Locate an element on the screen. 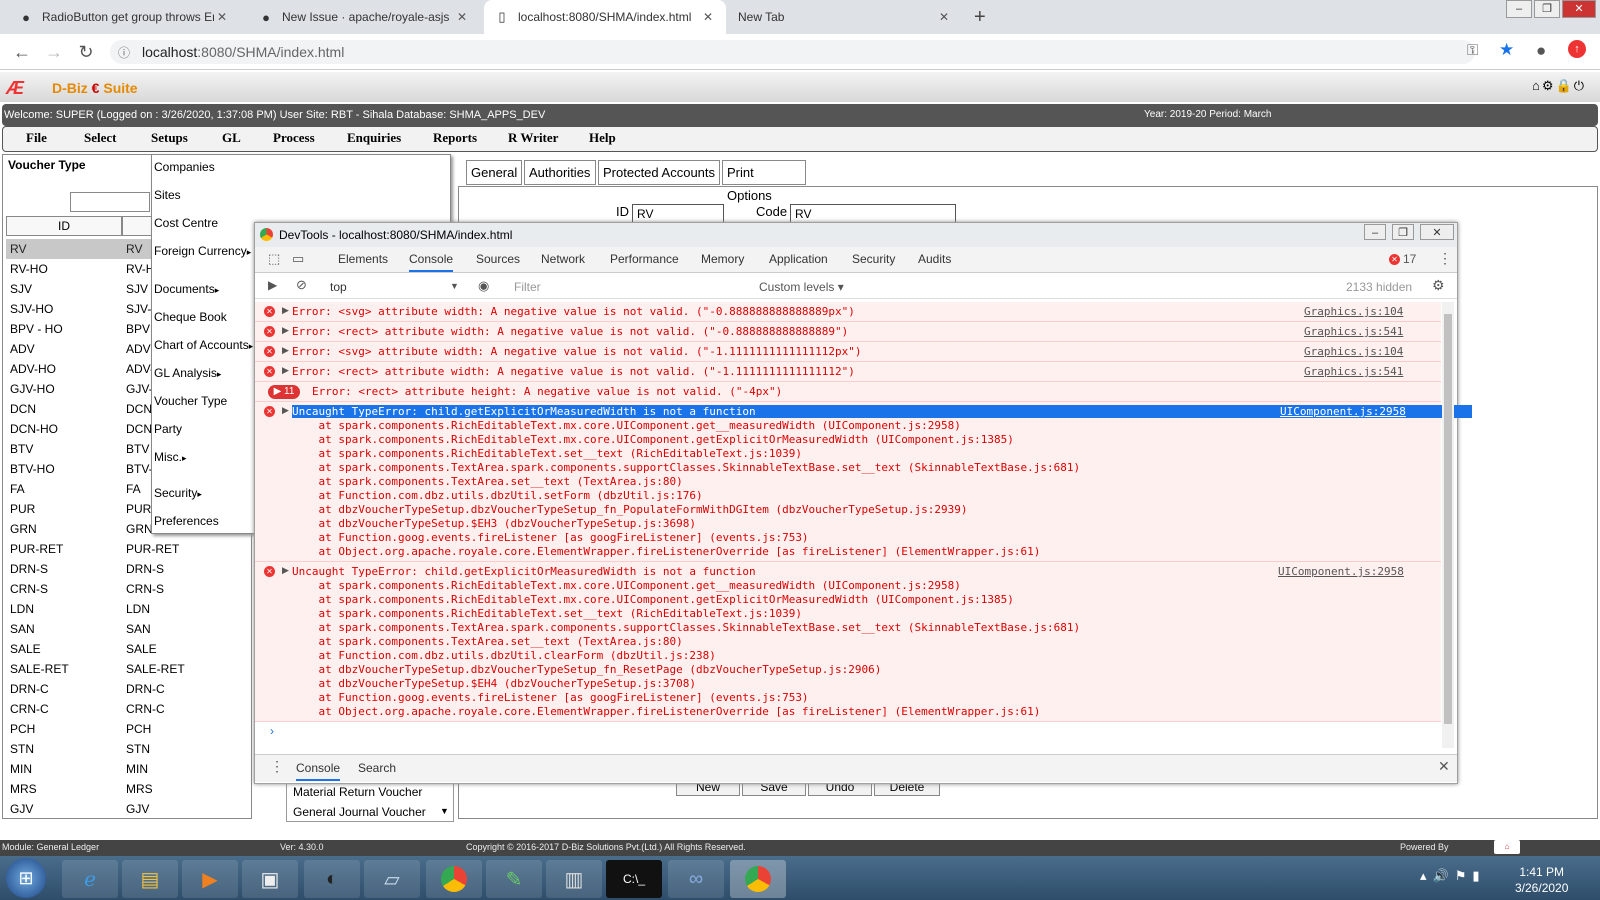 The image size is (1600, 900). setups-menu-item: Chart of Accounts▸ is located at coordinates (203, 345).